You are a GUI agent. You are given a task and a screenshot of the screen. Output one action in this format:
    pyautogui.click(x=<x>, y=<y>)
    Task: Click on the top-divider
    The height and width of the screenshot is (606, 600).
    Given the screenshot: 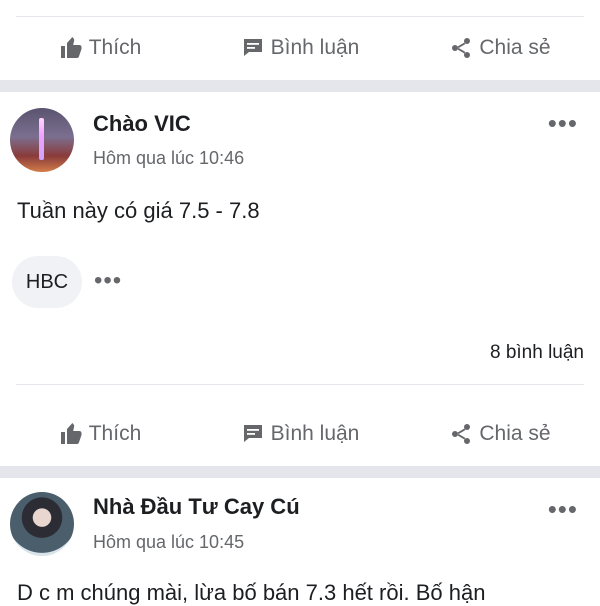 What is the action you would take?
    pyautogui.click(x=300, y=16)
    